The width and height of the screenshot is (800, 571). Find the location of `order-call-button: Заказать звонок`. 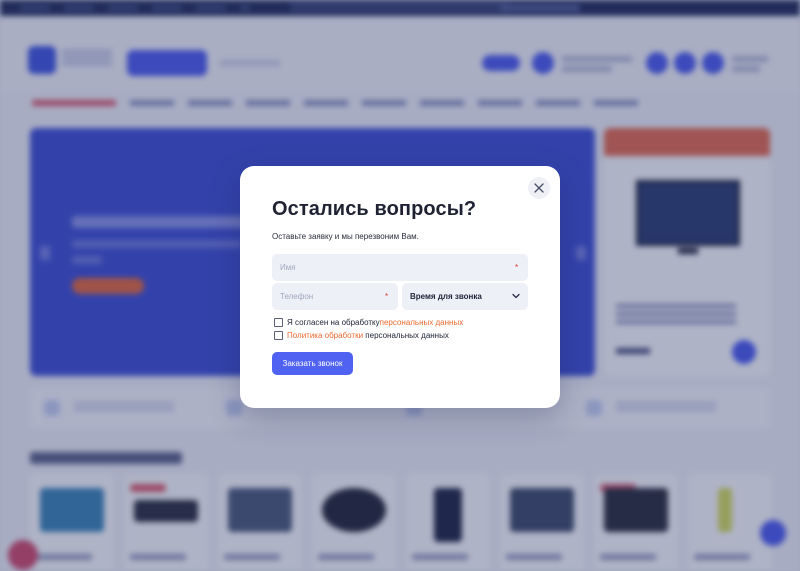

order-call-button: Заказать звонок is located at coordinates (312, 363).